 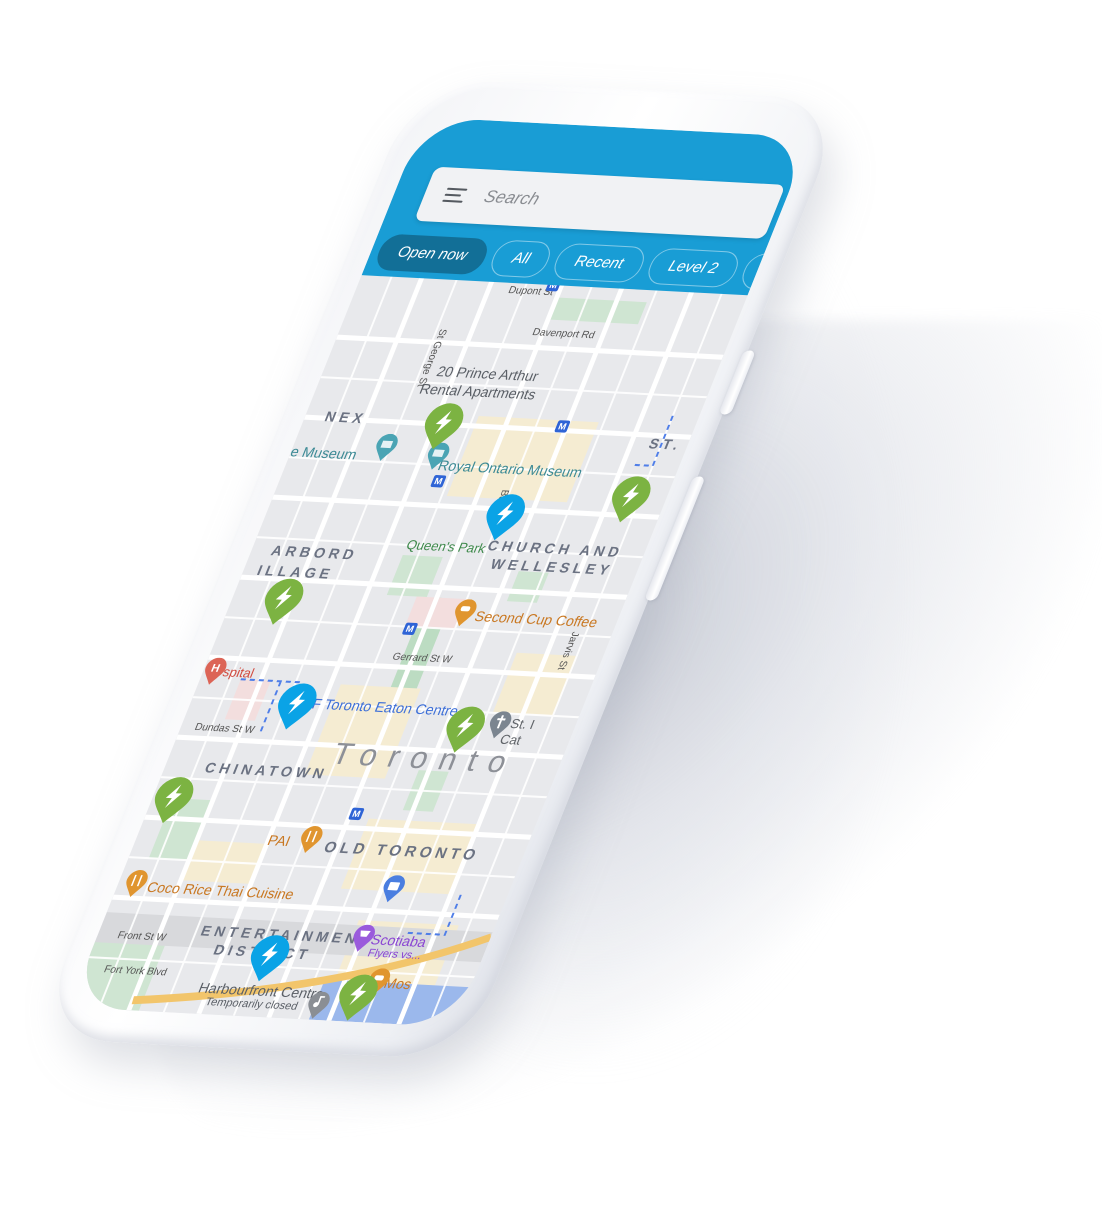 I want to click on search-input, so click(x=615, y=203).